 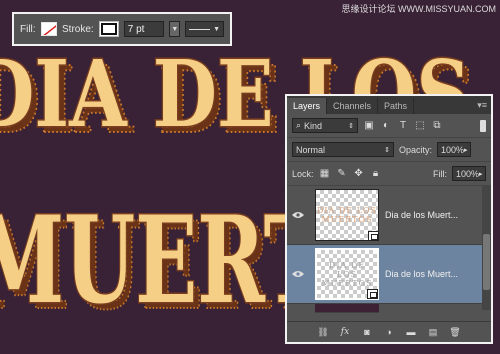 What do you see at coordinates (386, 126) in the screenshot?
I see `adjustment-filter-icon: ◐` at bounding box center [386, 126].